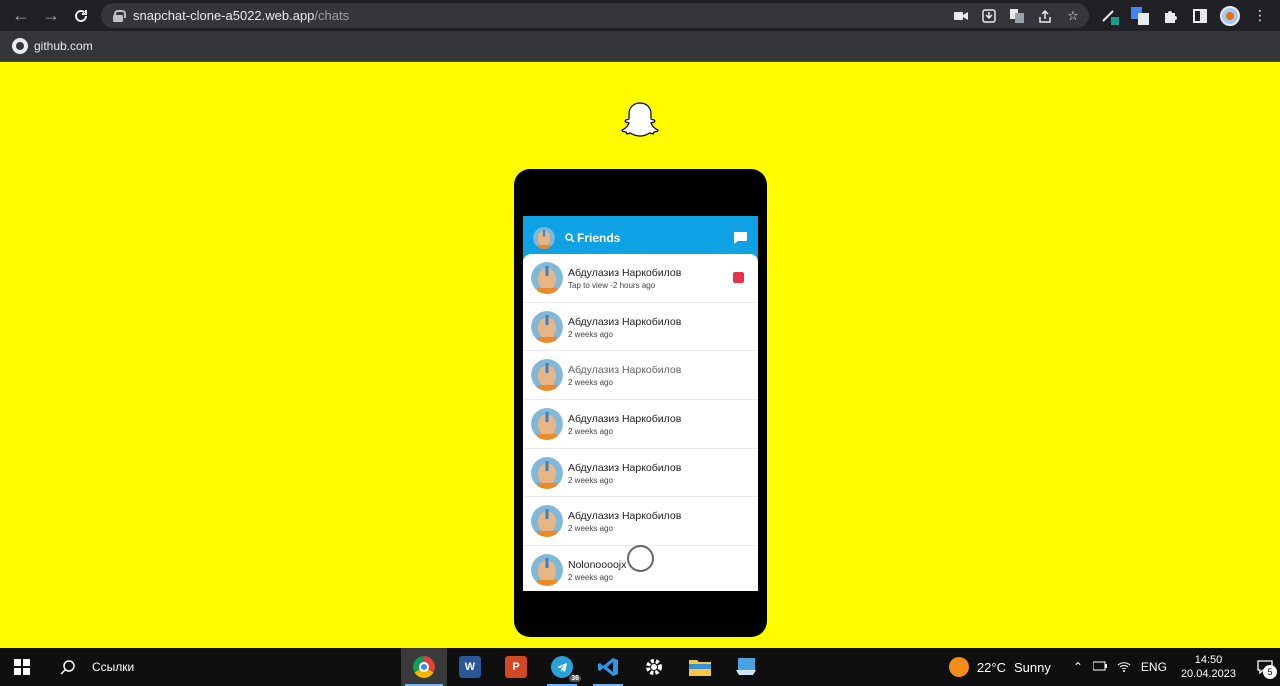 The height and width of the screenshot is (686, 1280). I want to click on forward-button: →, so click(51, 16).